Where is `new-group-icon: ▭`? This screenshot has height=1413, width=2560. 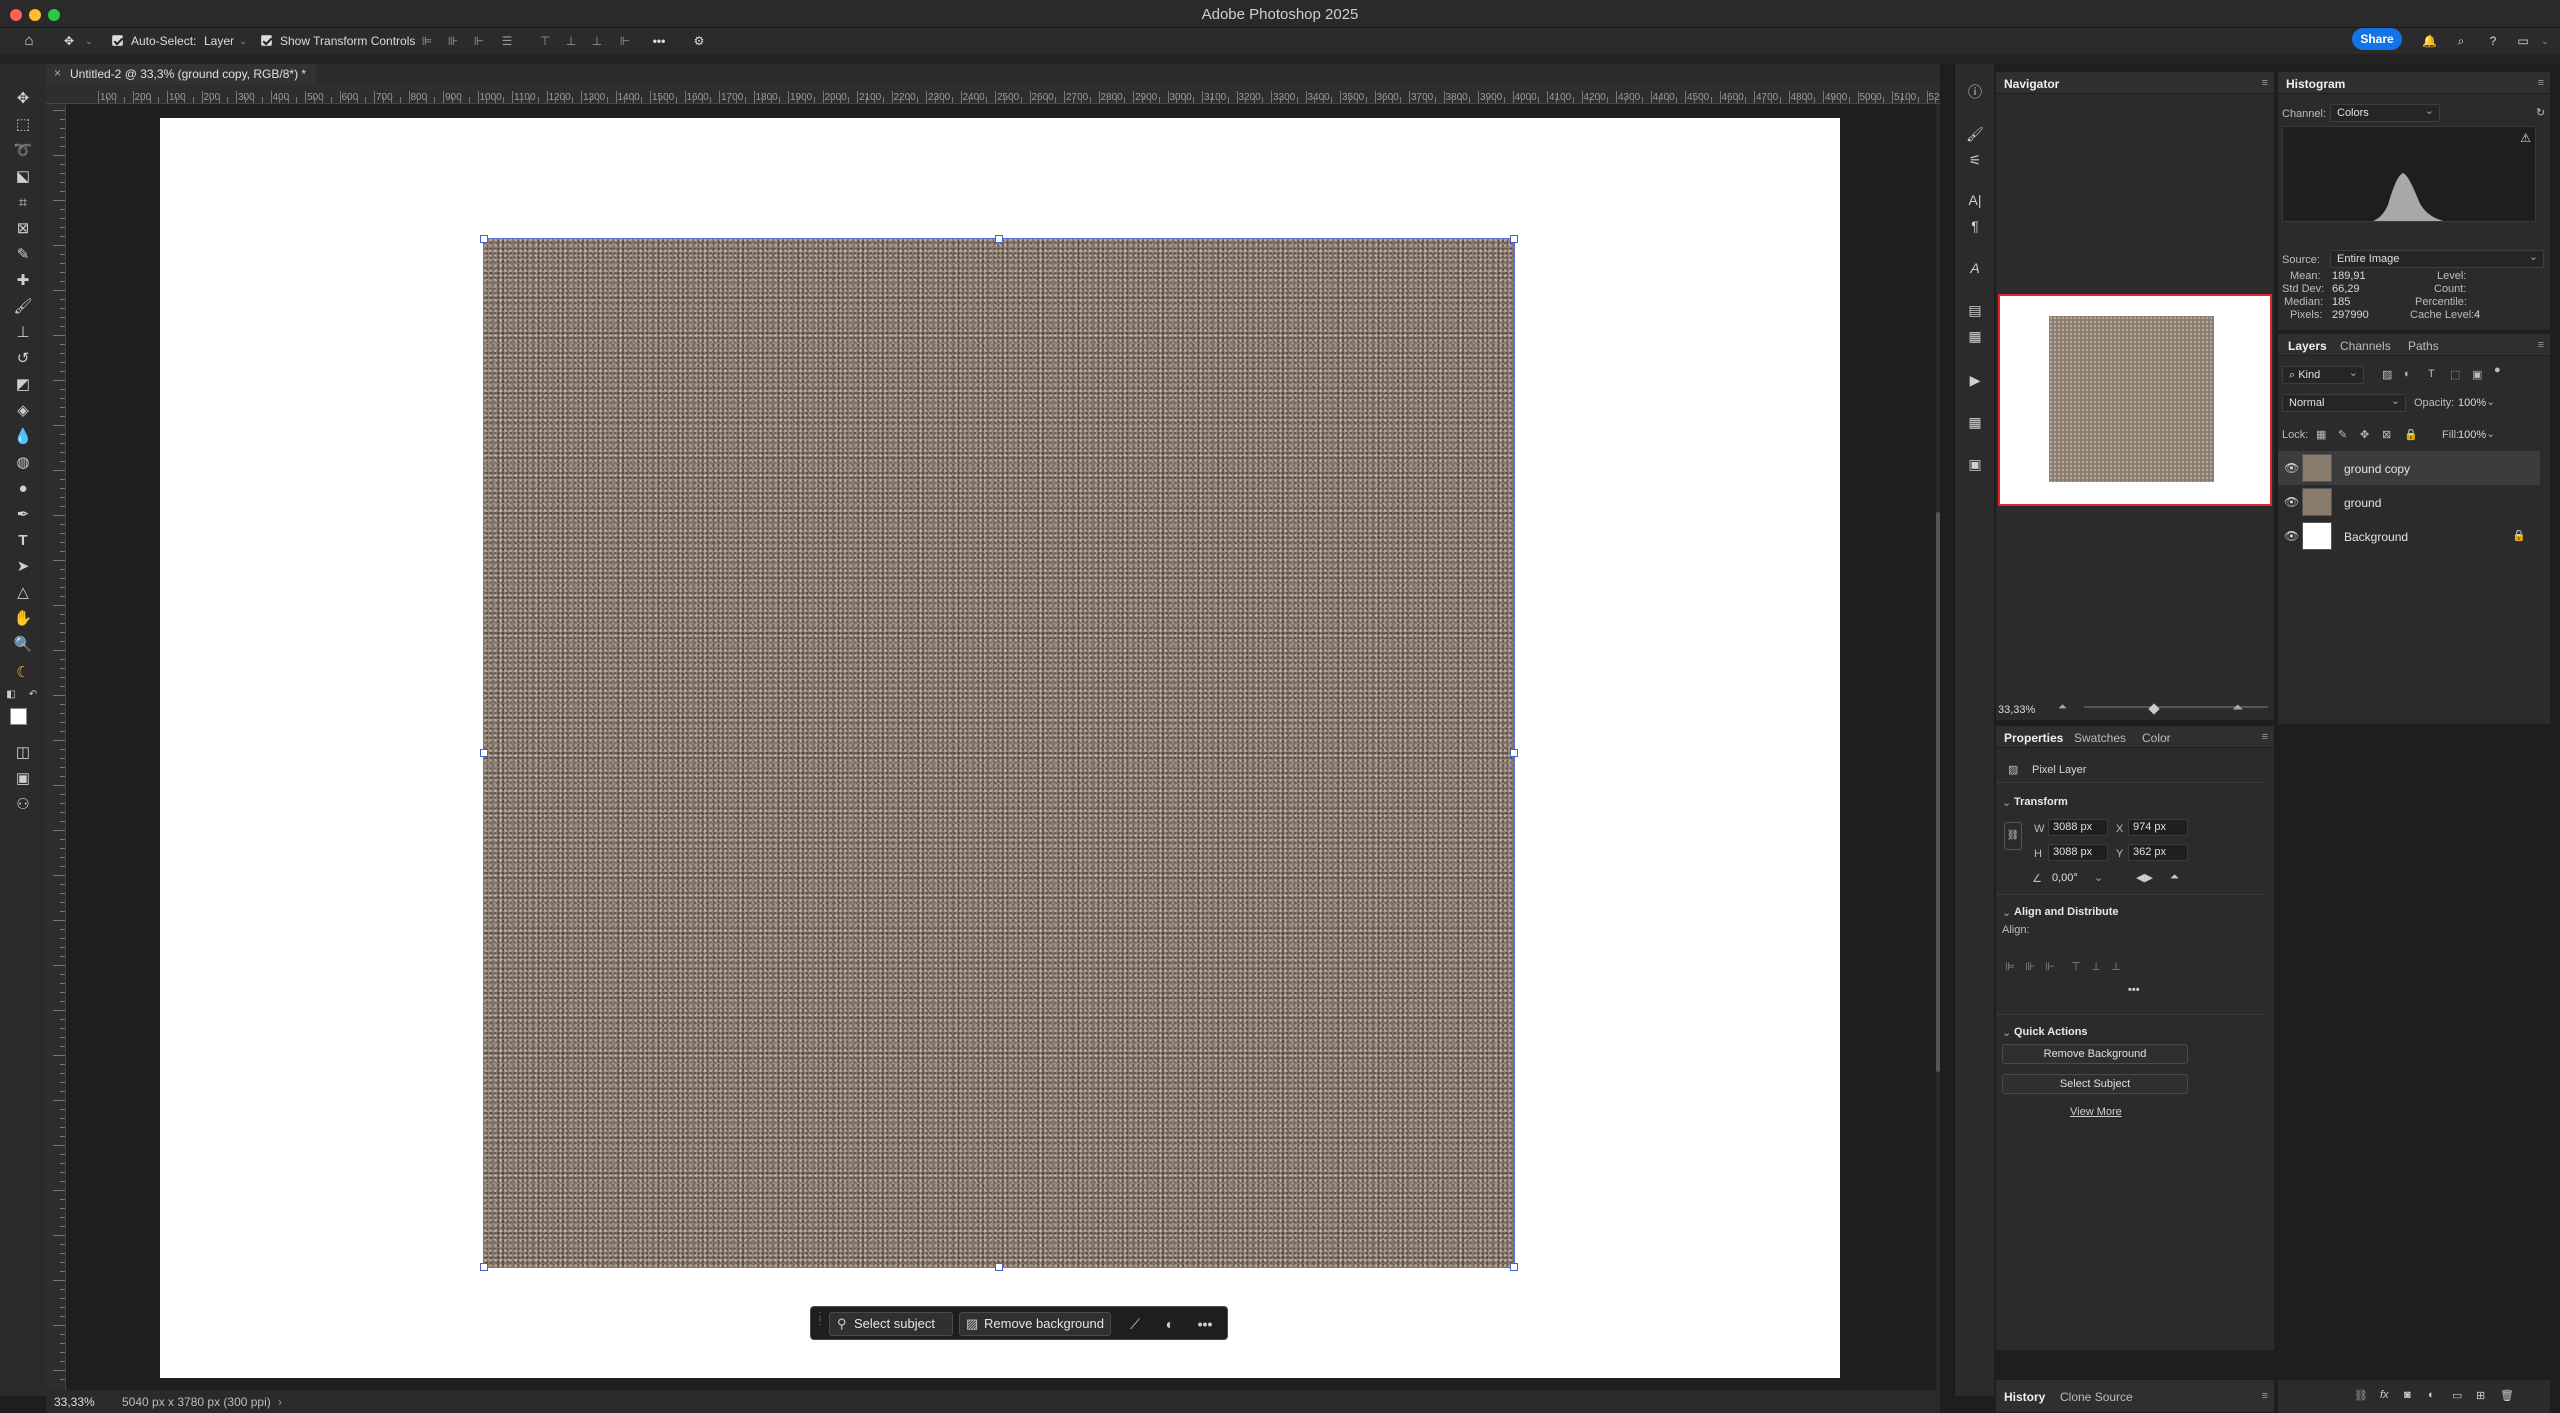 new-group-icon: ▭ is located at coordinates (2457, 1395).